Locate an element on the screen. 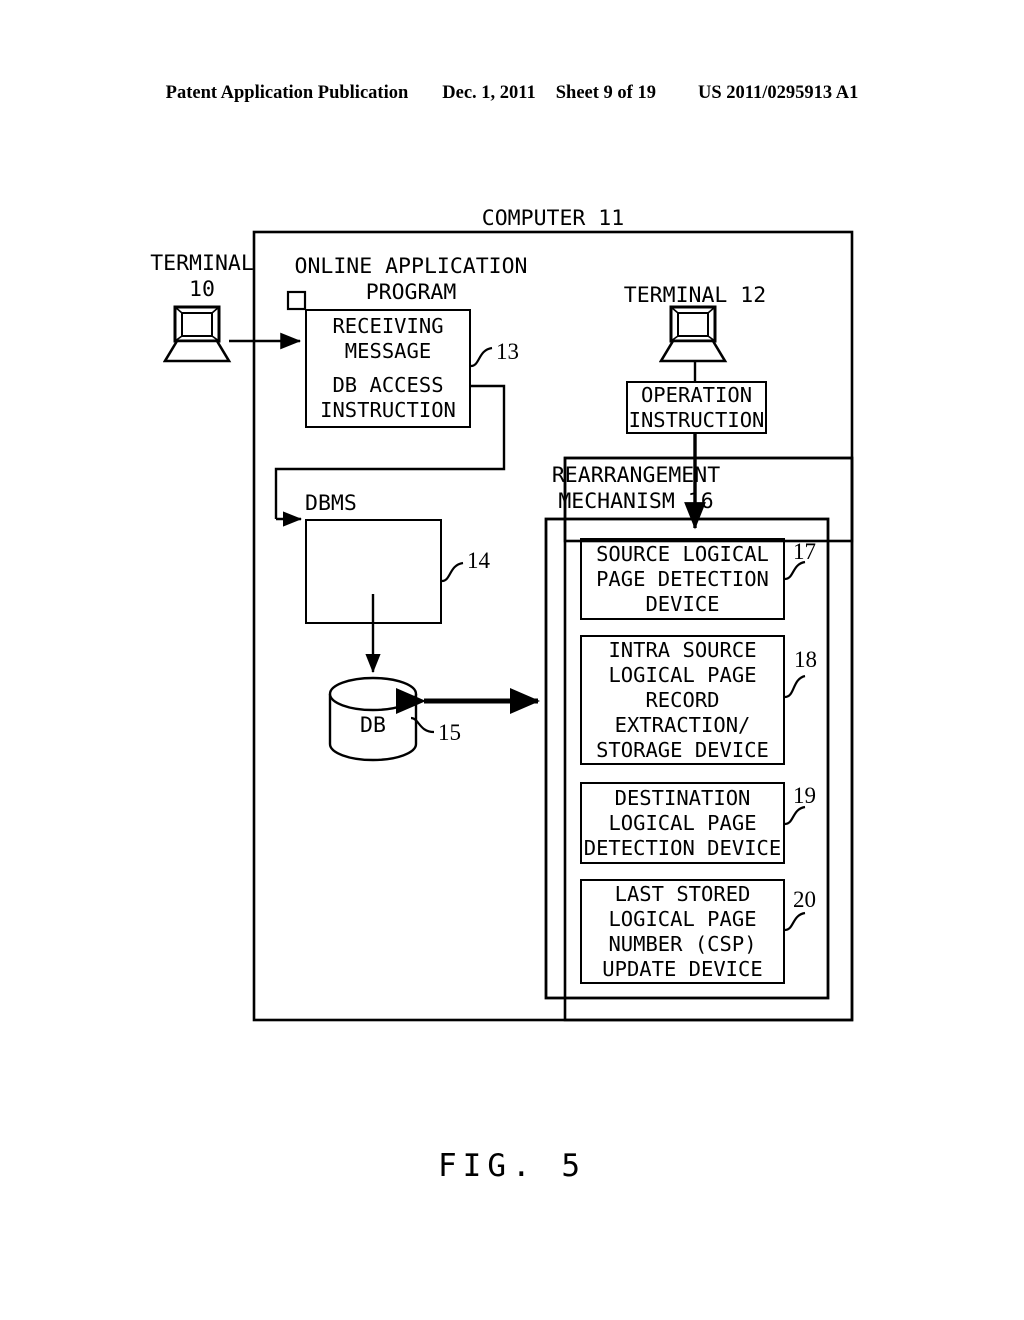 The width and height of the screenshot is (1024, 1320). device-18-line5: STORAGE DEVICE is located at coordinates (682, 749).